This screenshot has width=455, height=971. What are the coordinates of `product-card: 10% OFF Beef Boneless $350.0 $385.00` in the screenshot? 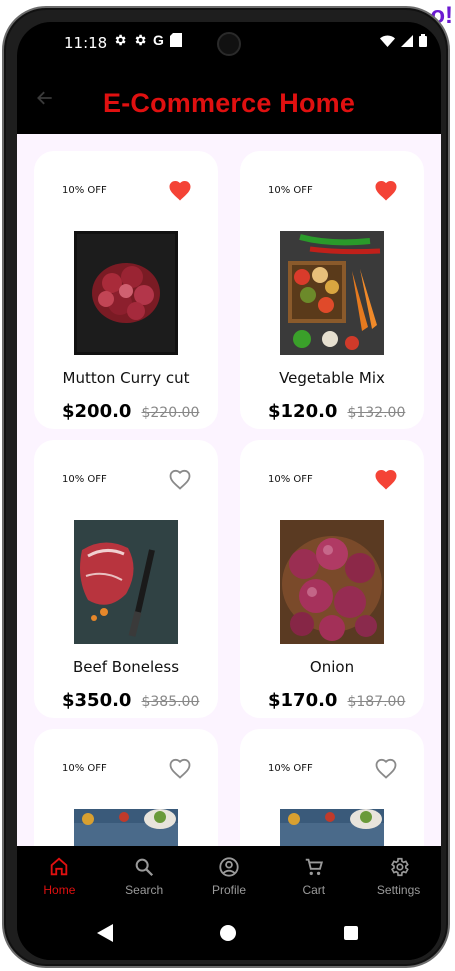 It's located at (126, 579).